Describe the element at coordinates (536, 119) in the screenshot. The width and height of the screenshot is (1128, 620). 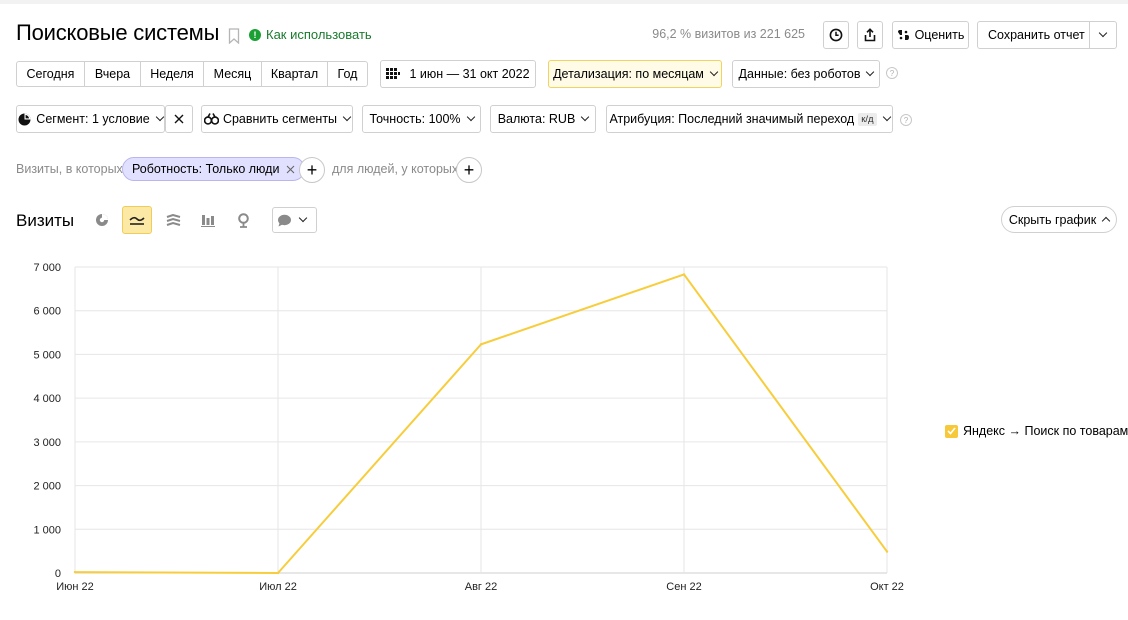
I see `currency-label: Валюта: RUB` at that location.